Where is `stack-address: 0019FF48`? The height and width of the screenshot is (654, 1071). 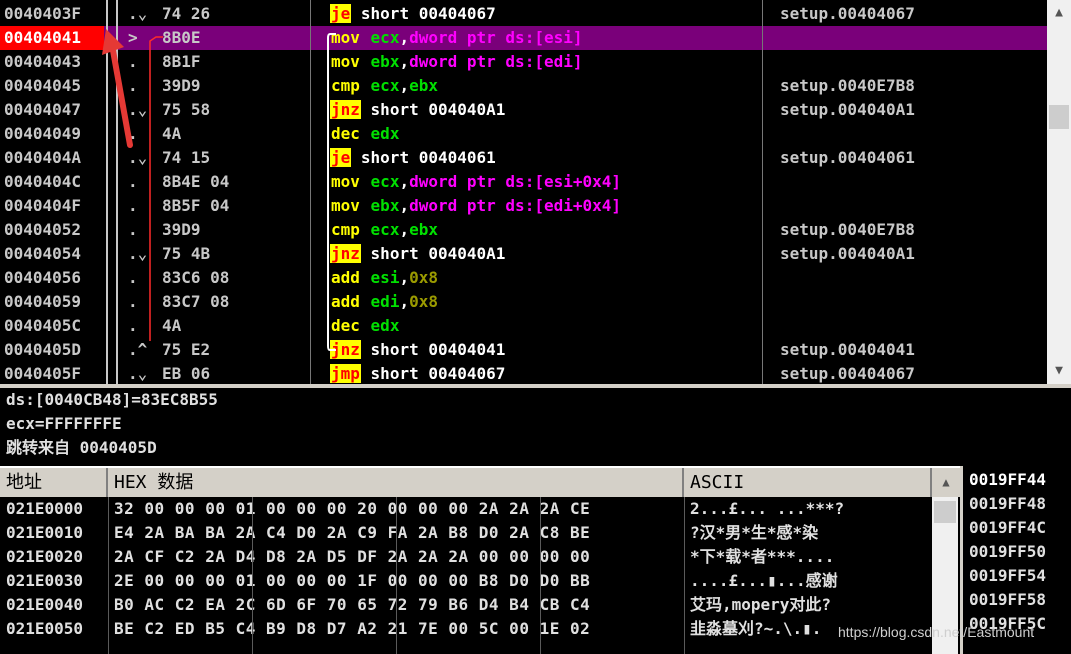
stack-address: 0019FF48 is located at coordinates (1007, 504).